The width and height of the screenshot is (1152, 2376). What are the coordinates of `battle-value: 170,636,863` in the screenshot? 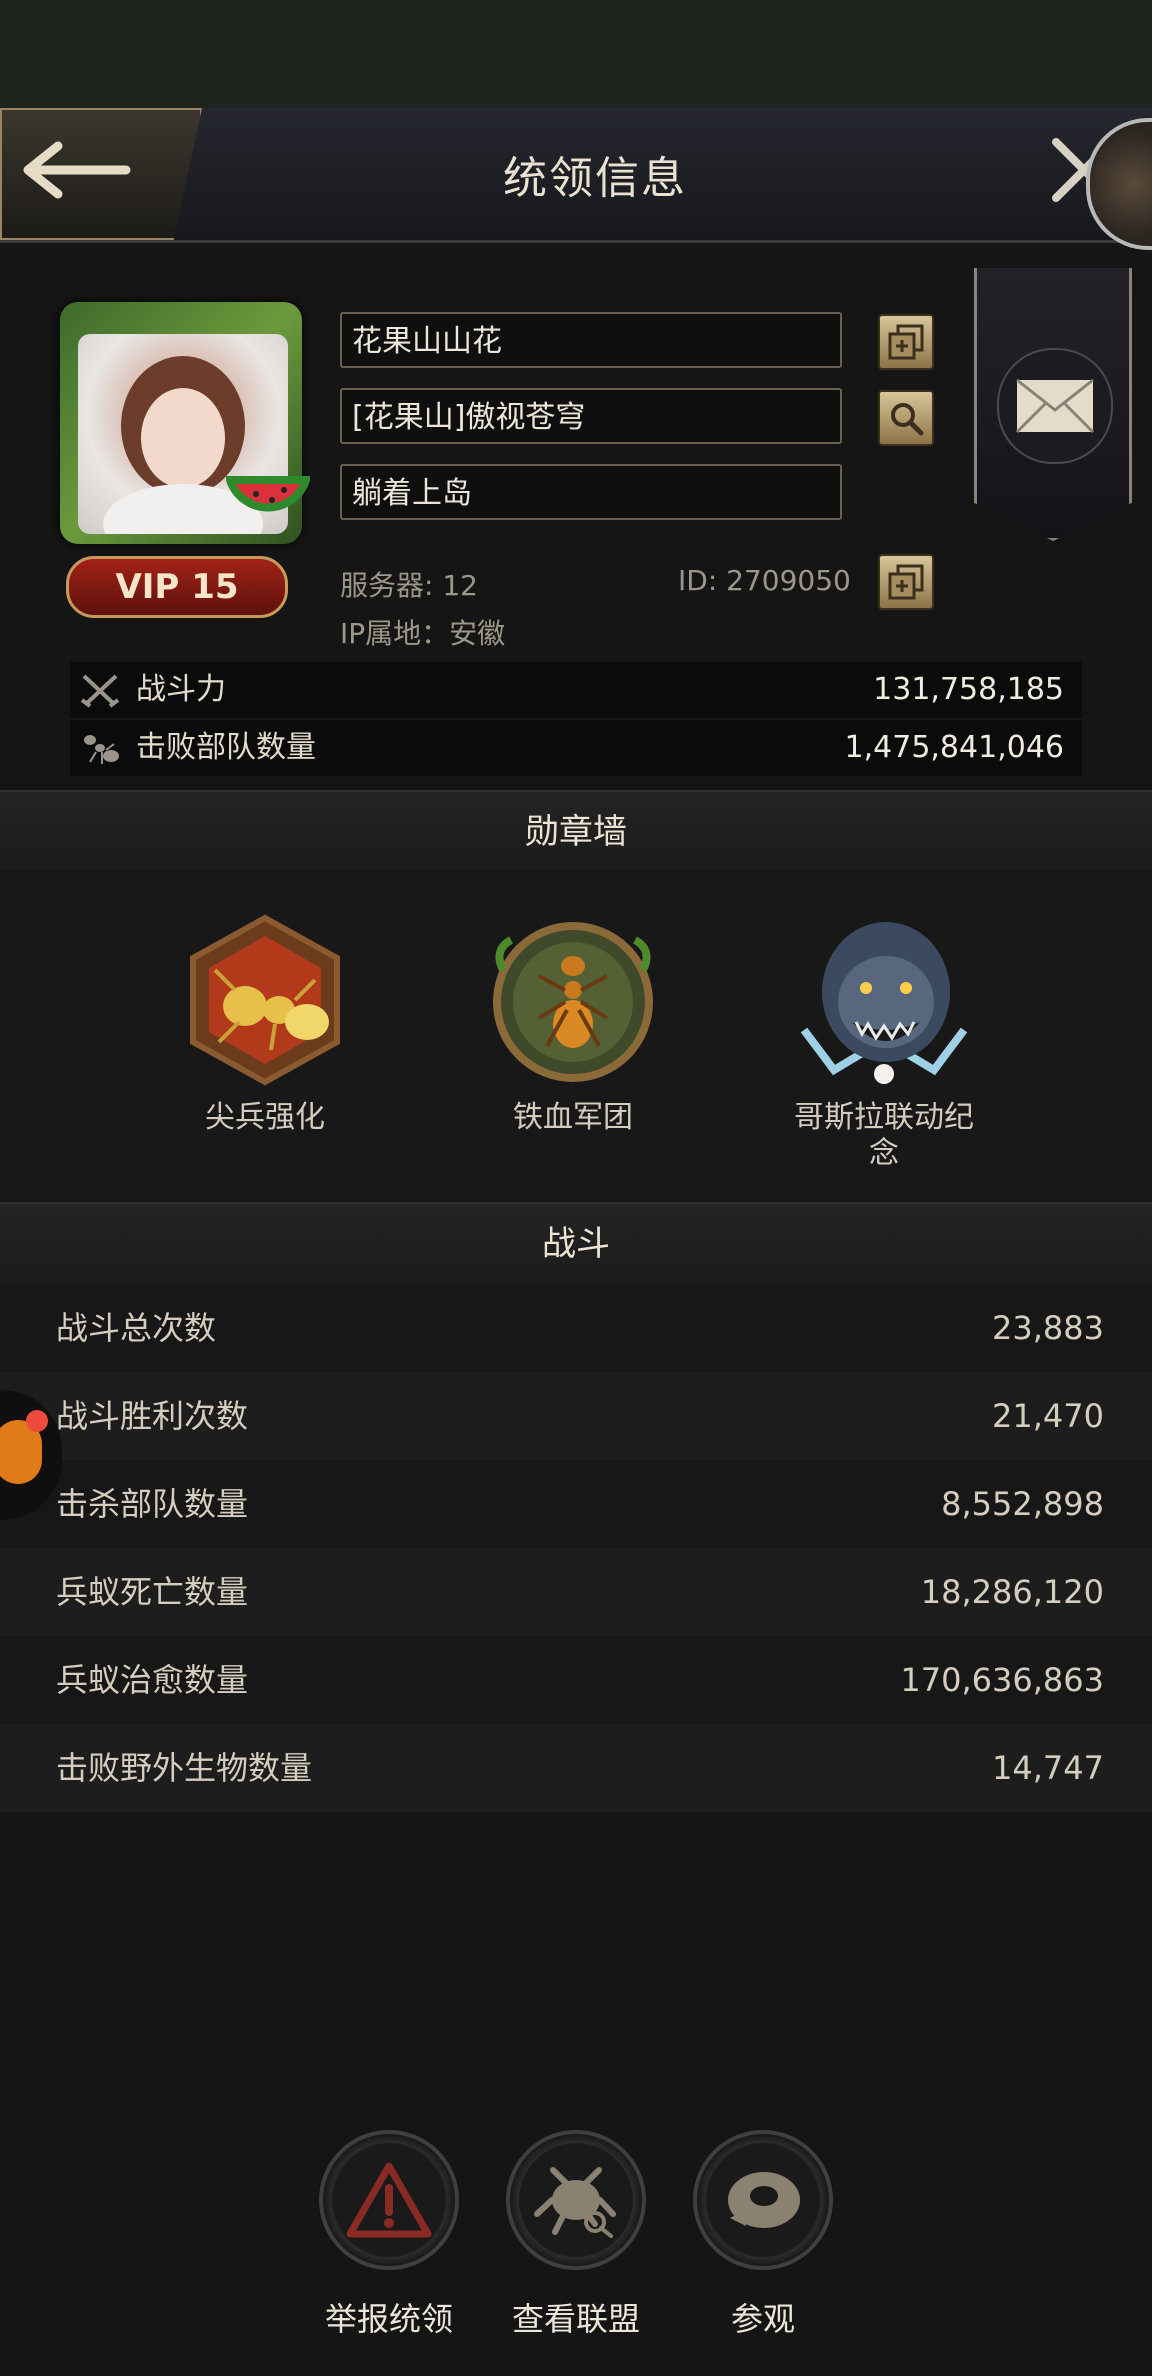 It's located at (1002, 1680).